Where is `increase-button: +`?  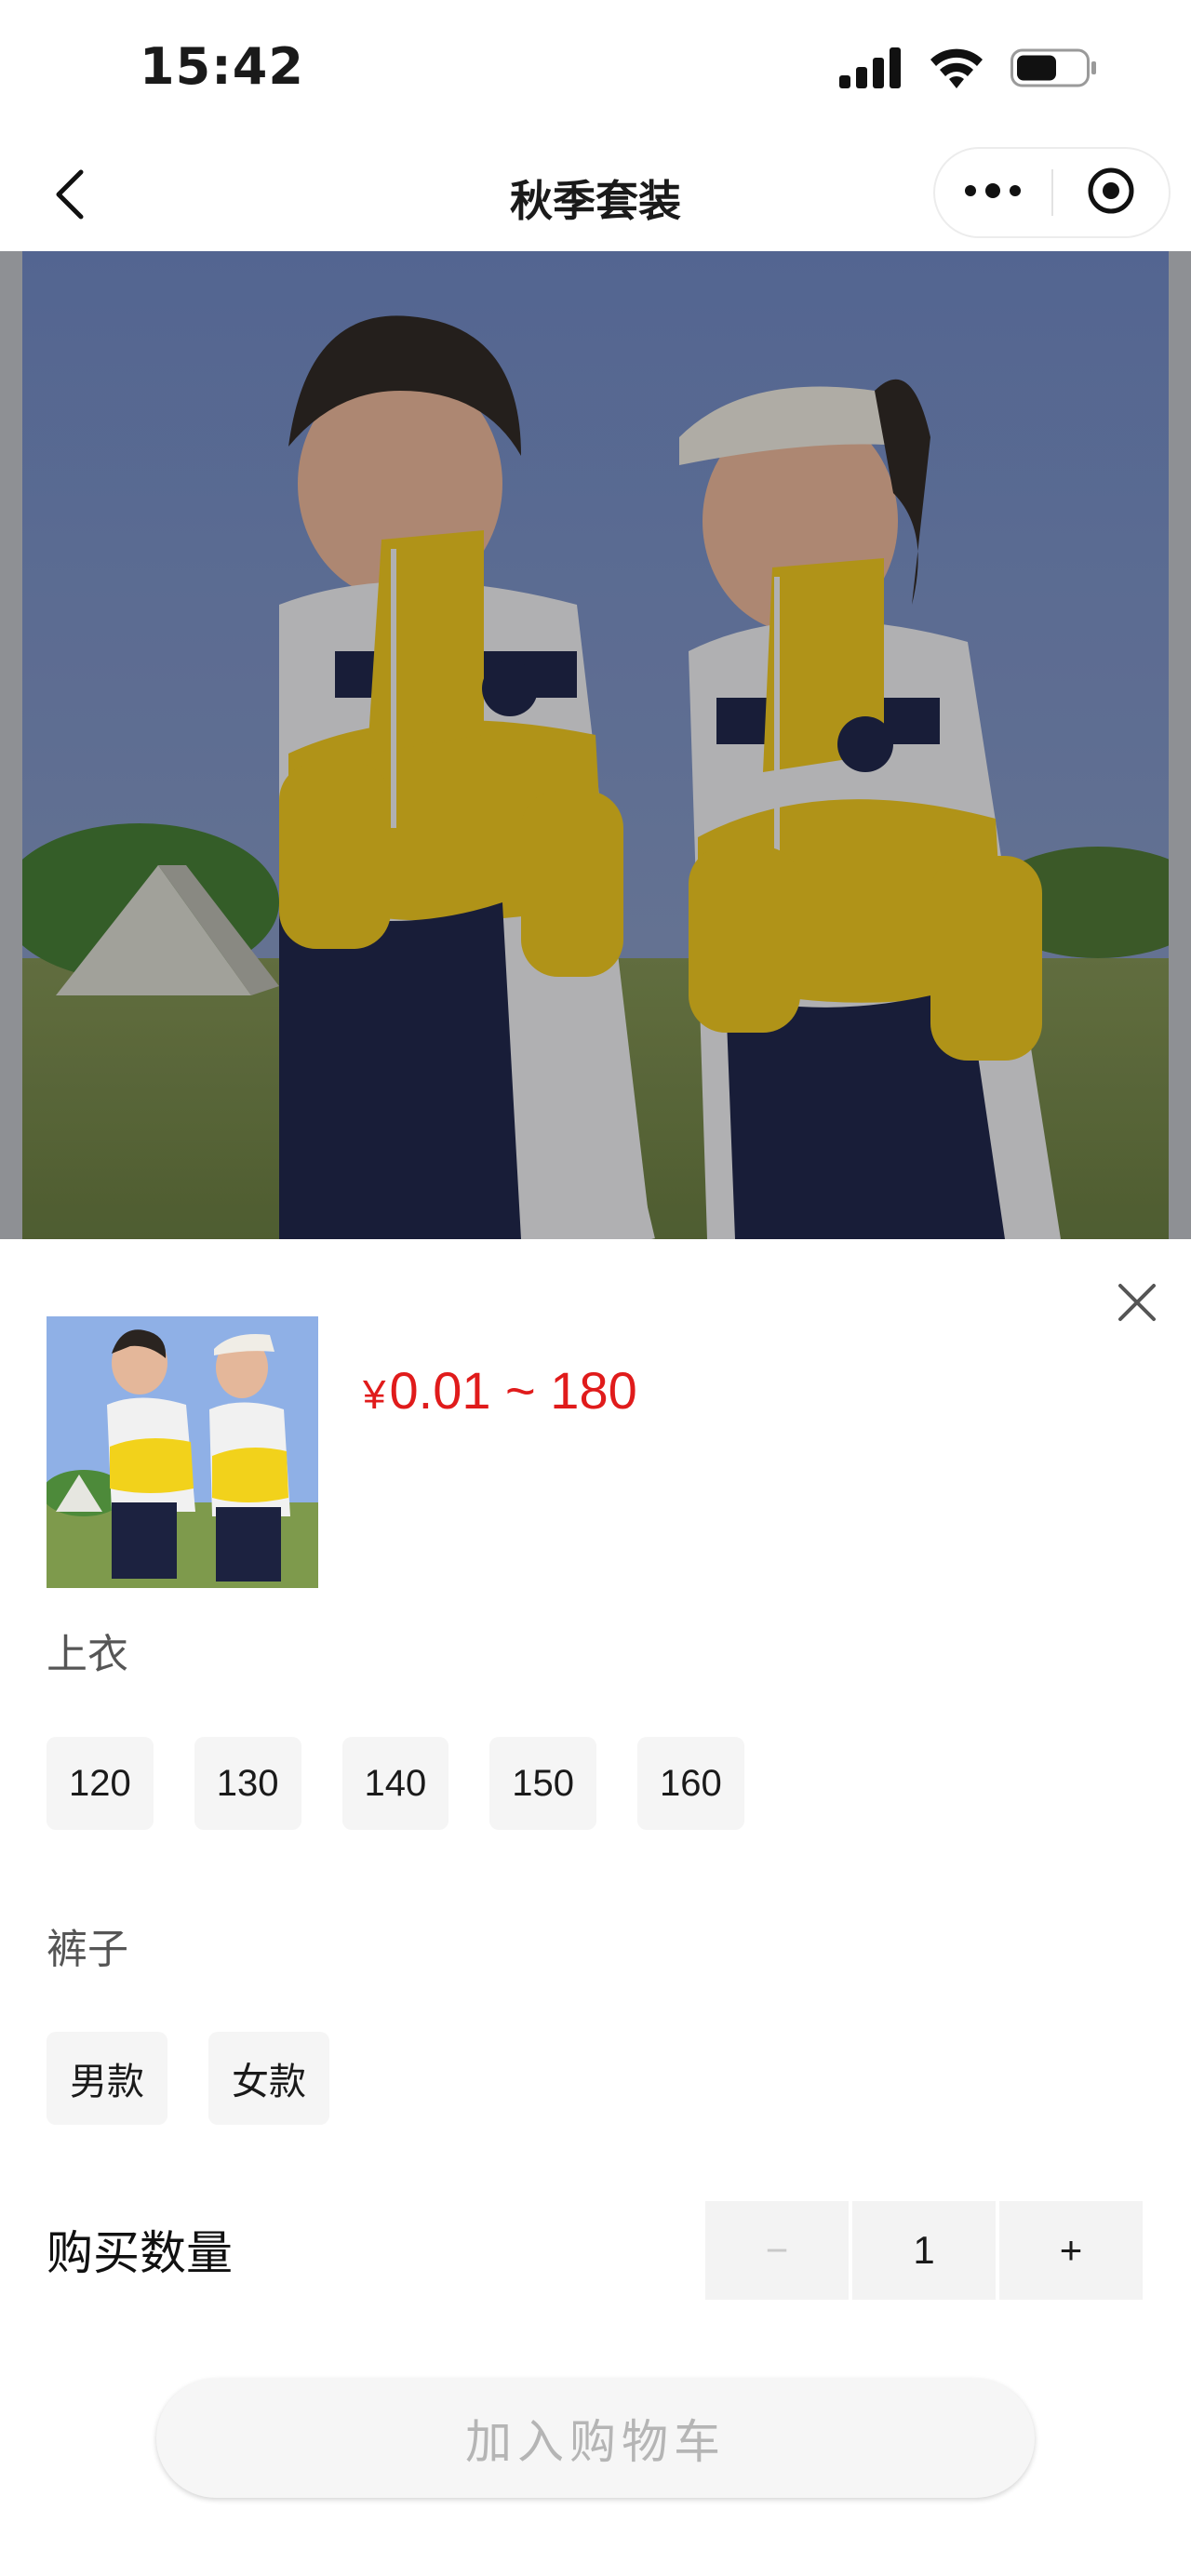 increase-button: + is located at coordinates (1071, 2250).